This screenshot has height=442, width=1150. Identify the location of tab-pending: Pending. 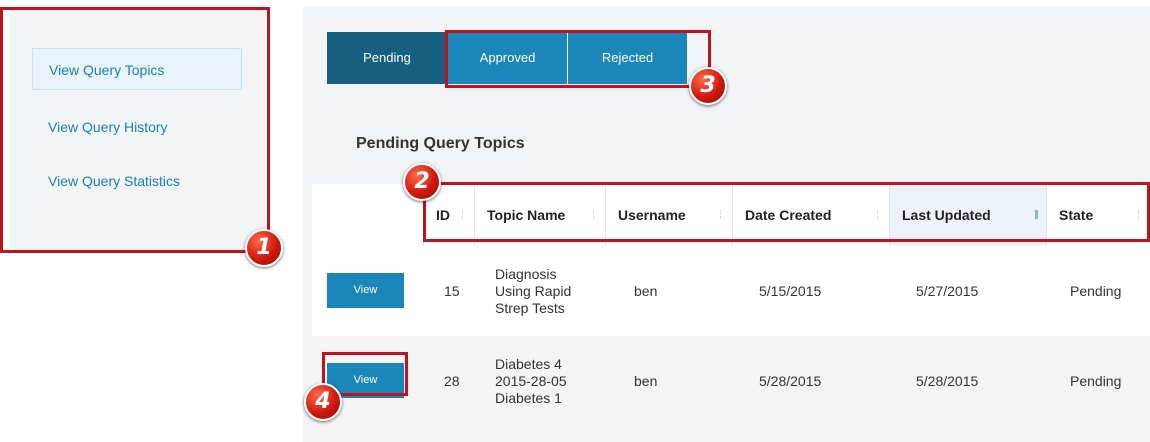
(387, 58).